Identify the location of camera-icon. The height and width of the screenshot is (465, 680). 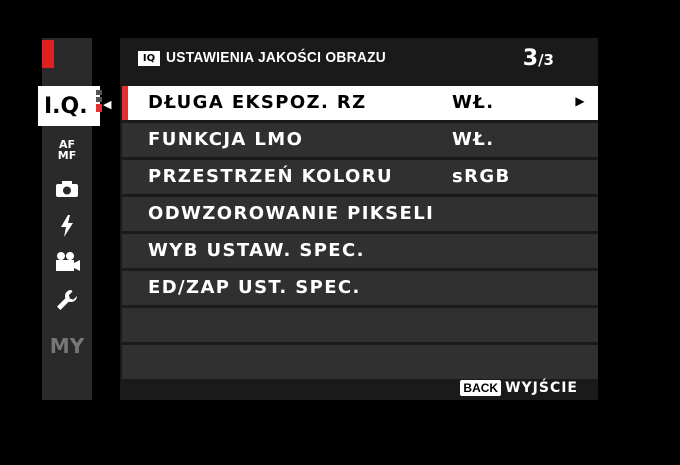
(67, 189).